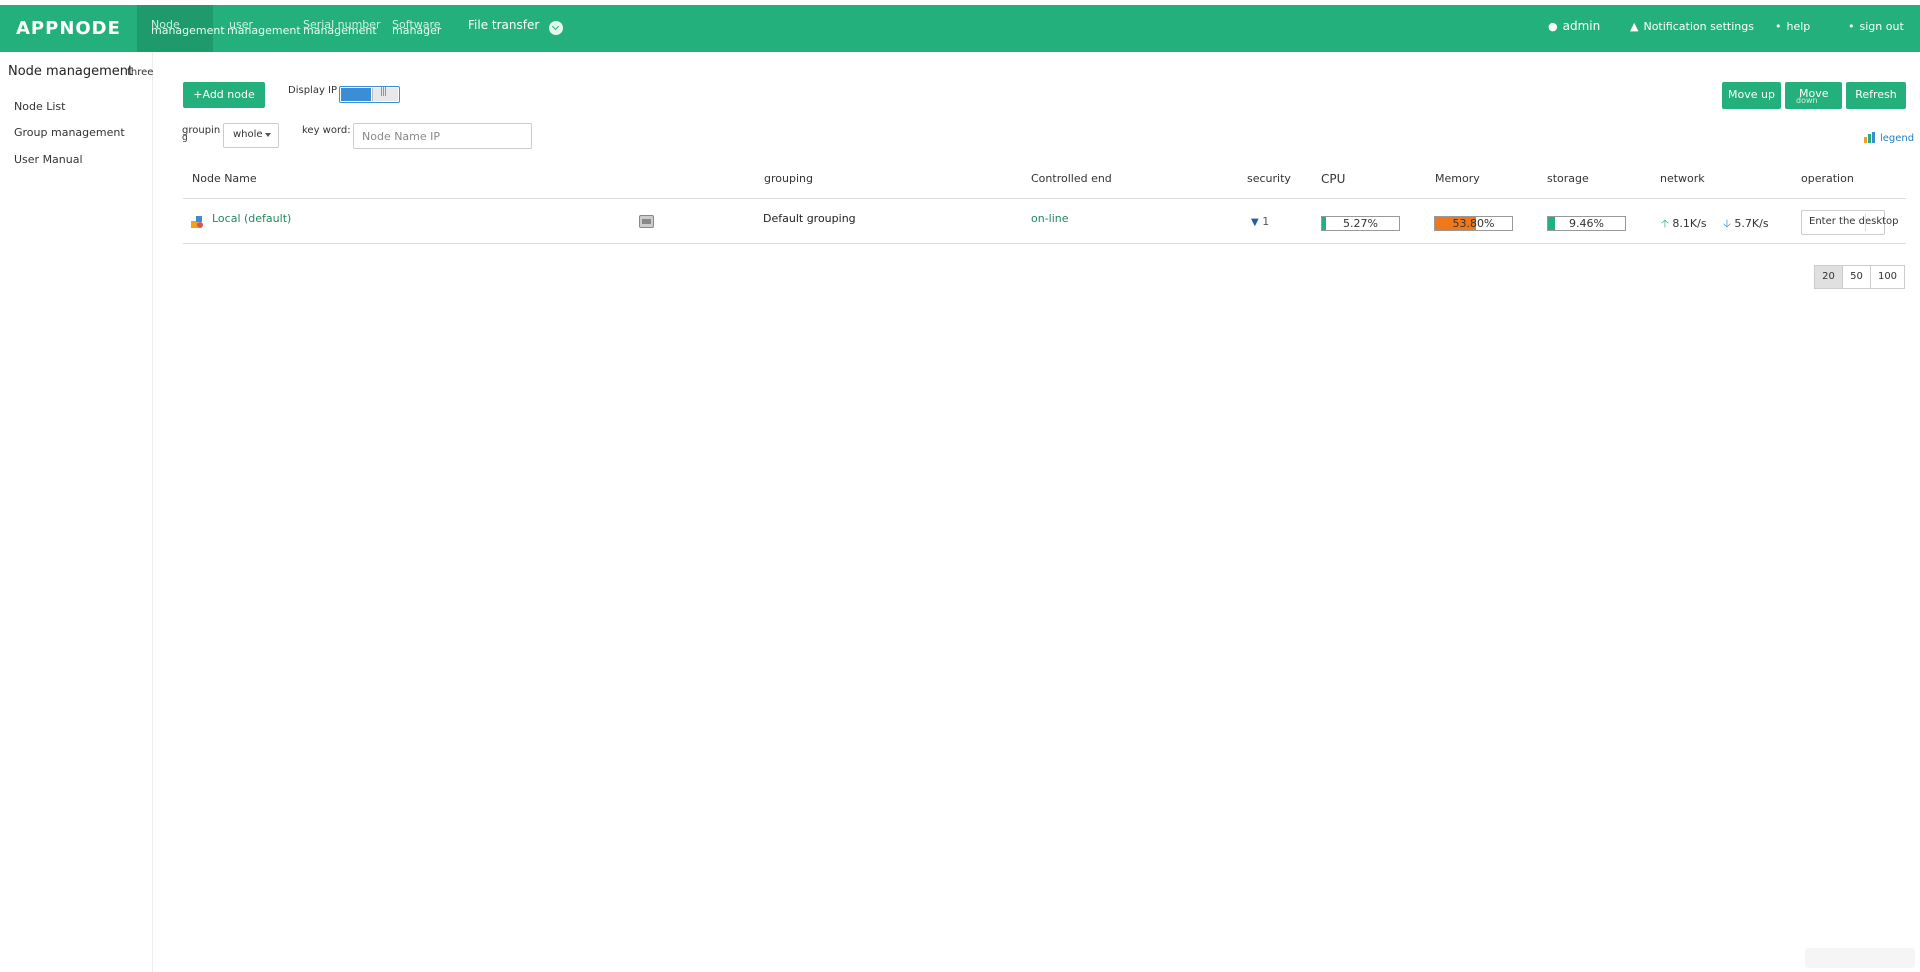 Image resolution: width=1920 pixels, height=972 pixels. I want to click on page-size-100: 100, so click(1887, 277).